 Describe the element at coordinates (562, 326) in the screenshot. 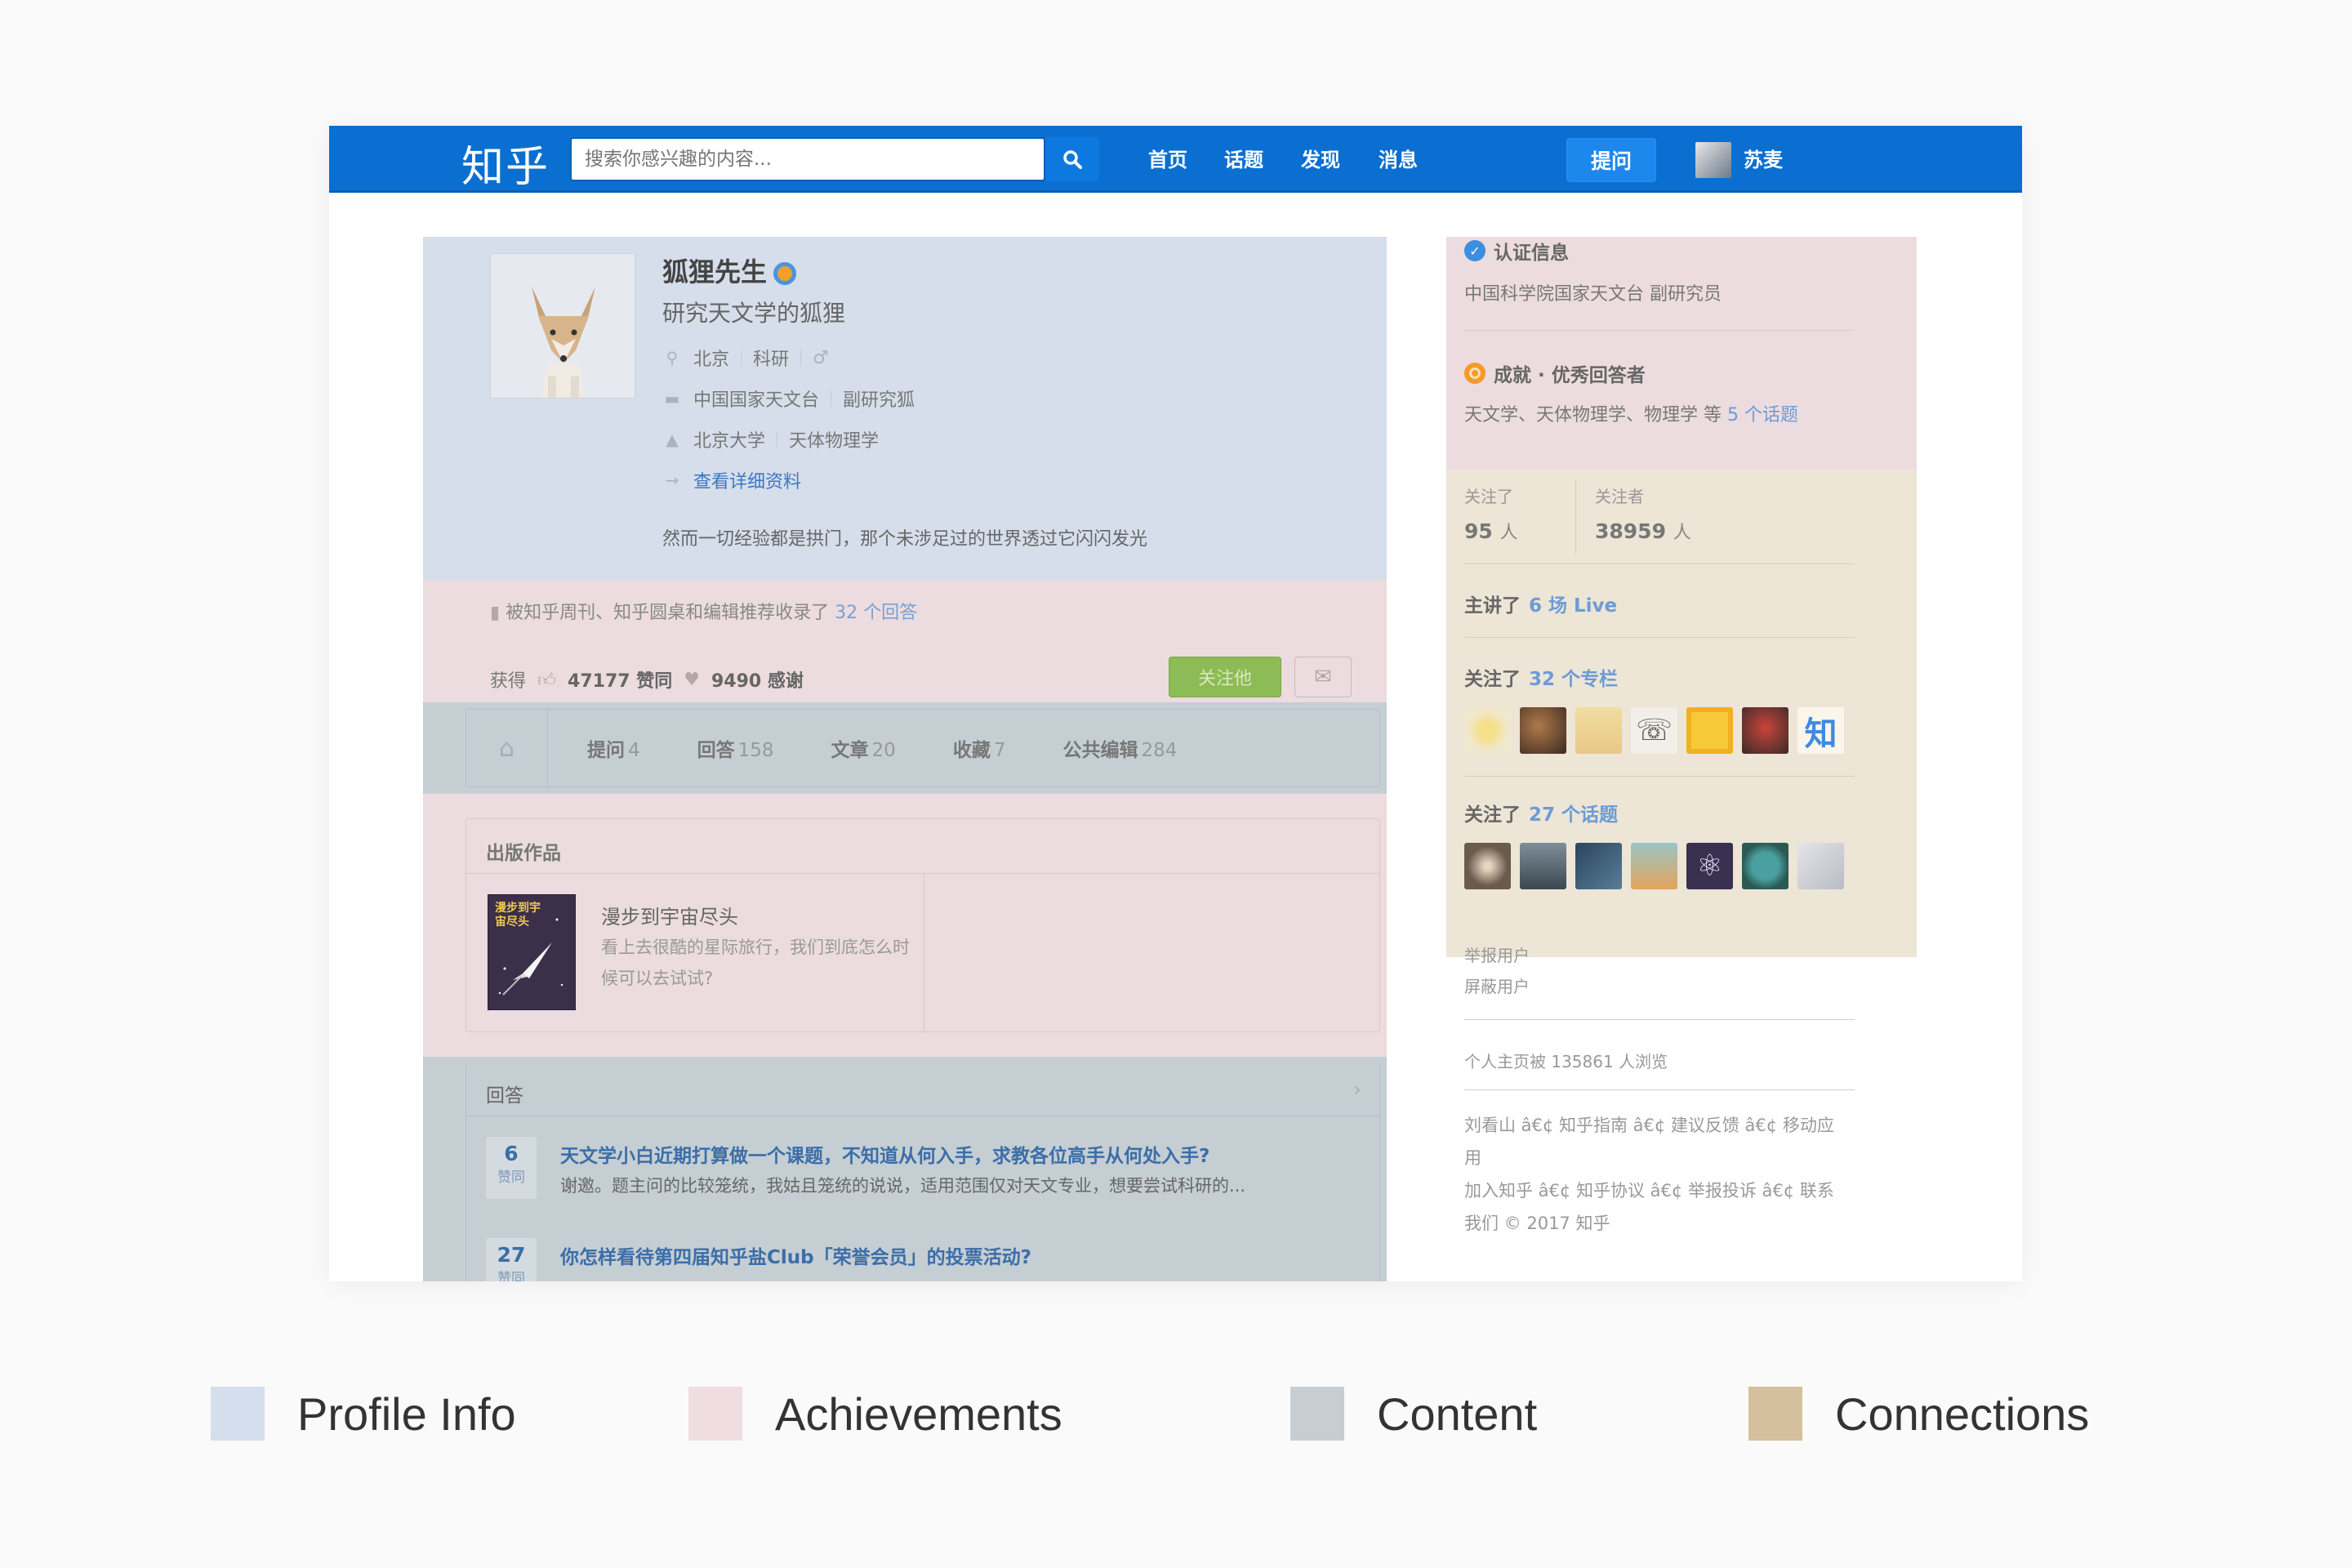

I see `profile-avatar` at that location.